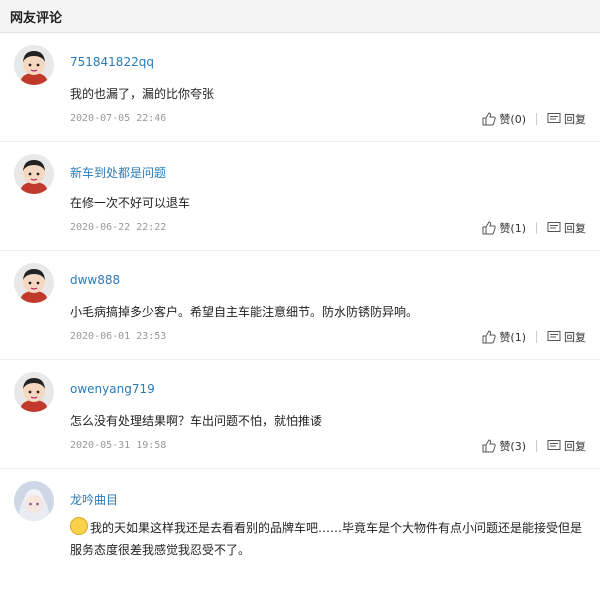 The width and height of the screenshot is (600, 589). I want to click on comment-actions: 赞 (3) 回复, so click(534, 446).